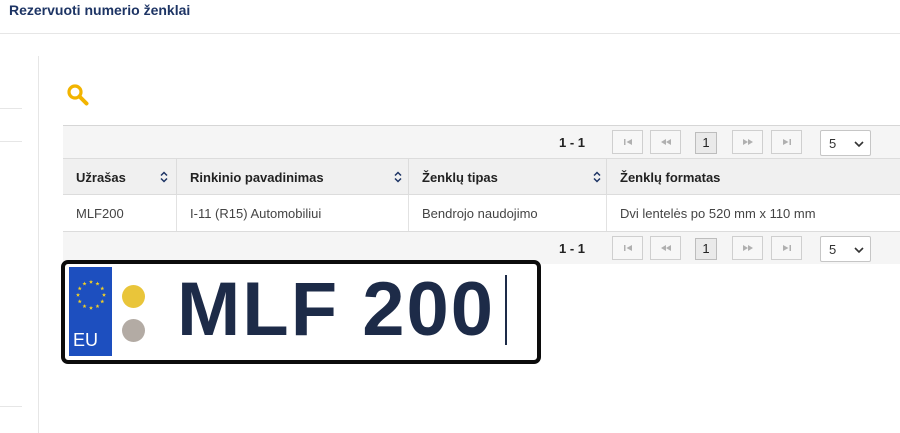  I want to click on cell-rinkinio-pavadinimas: I-11 (R15) Automobiliui, so click(256, 213).